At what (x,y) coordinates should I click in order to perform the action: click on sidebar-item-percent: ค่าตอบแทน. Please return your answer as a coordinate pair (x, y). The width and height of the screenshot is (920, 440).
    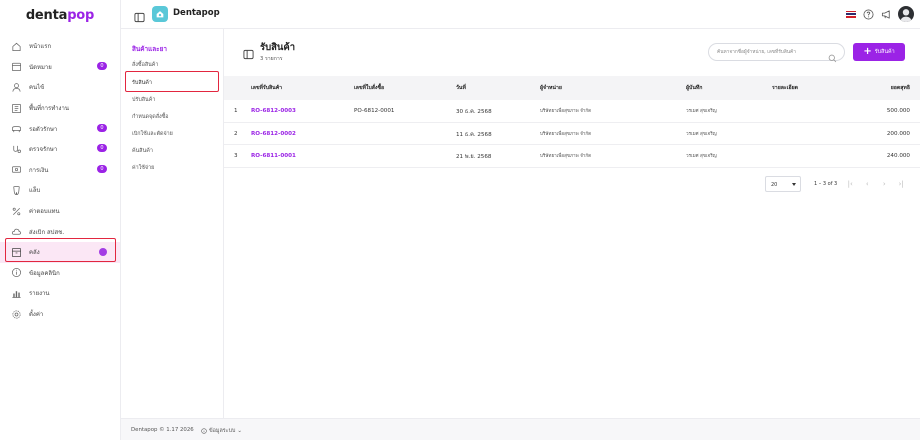
    Looking at the image, I should click on (60, 211).